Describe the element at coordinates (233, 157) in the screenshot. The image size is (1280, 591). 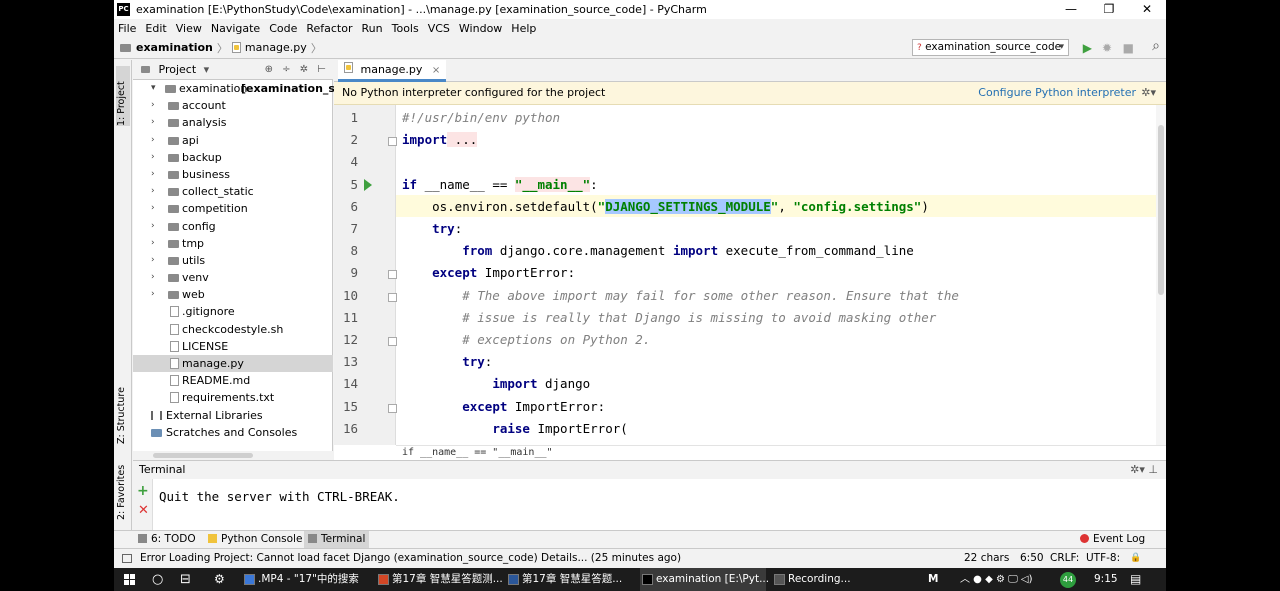
I see `tree-item: › backup` at that location.